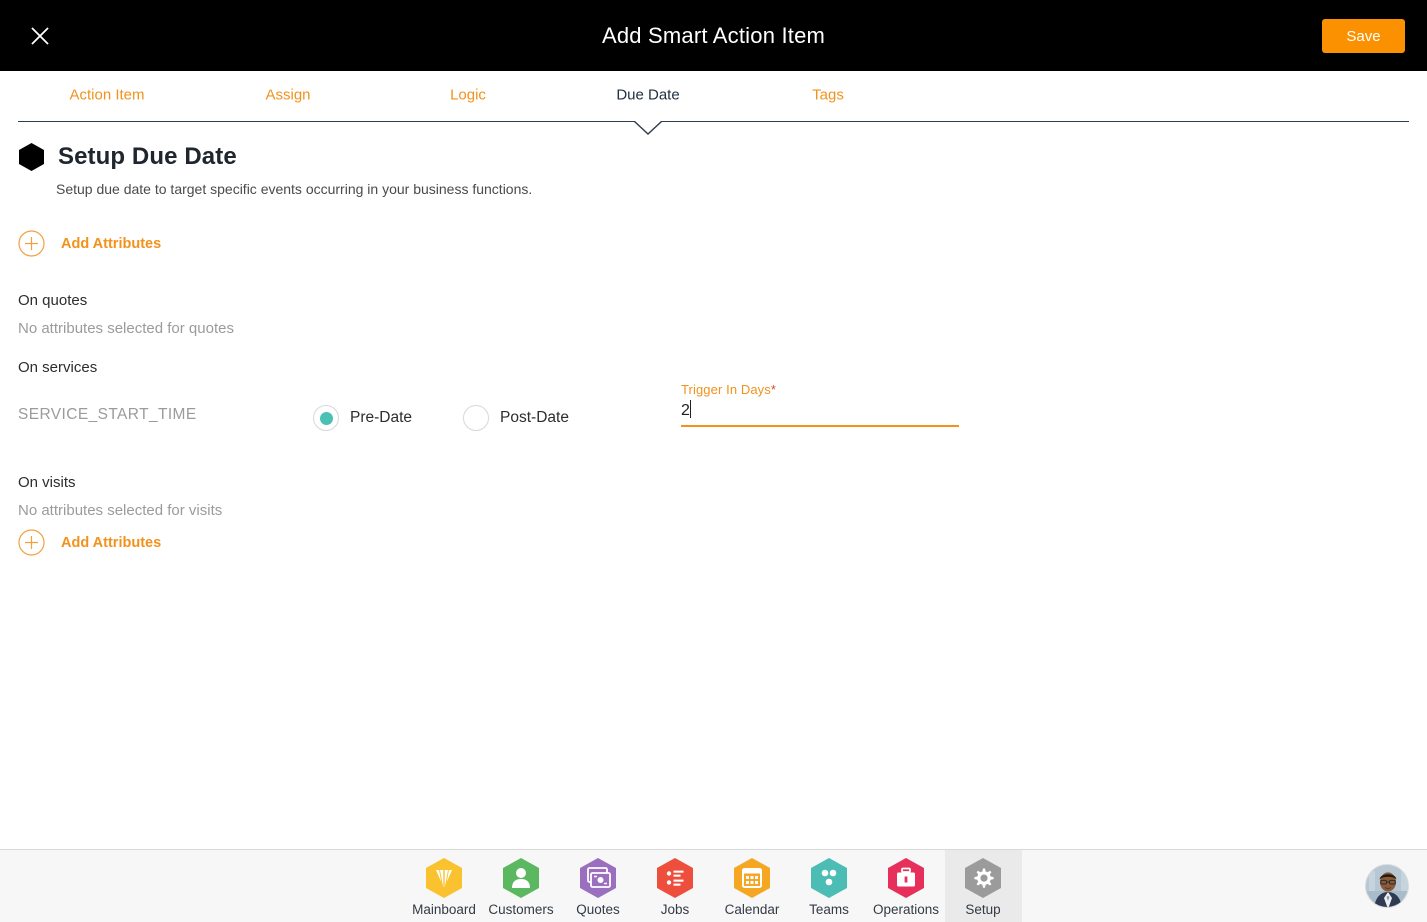 The image size is (1427, 922). Describe the element at coordinates (829, 878) in the screenshot. I see `teams-icon` at that location.